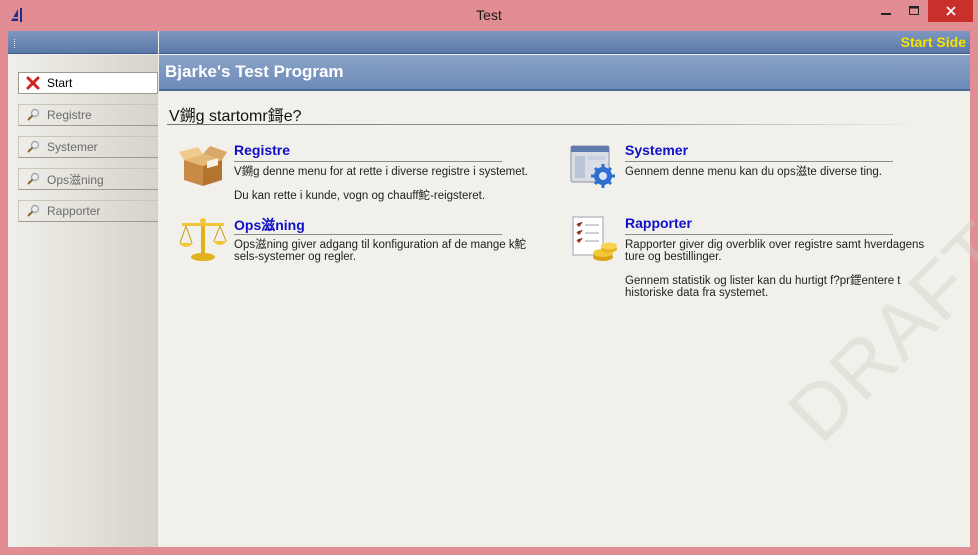 This screenshot has height=555, width=978. I want to click on toolbar-grip-icon, so click(15, 43).